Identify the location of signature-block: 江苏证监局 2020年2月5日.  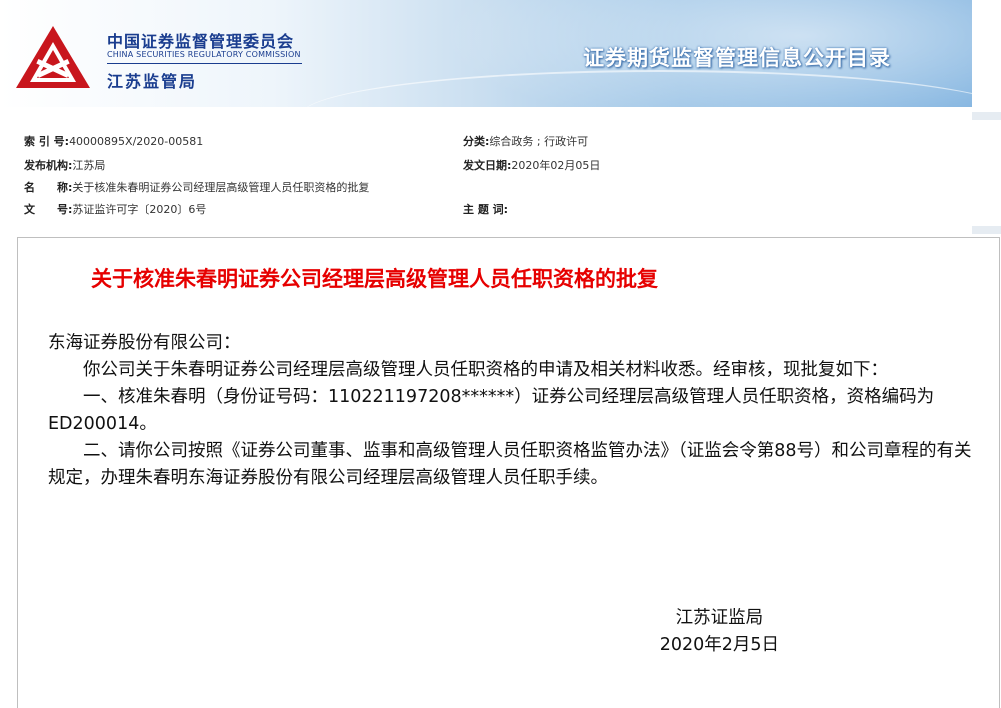
(719, 632).